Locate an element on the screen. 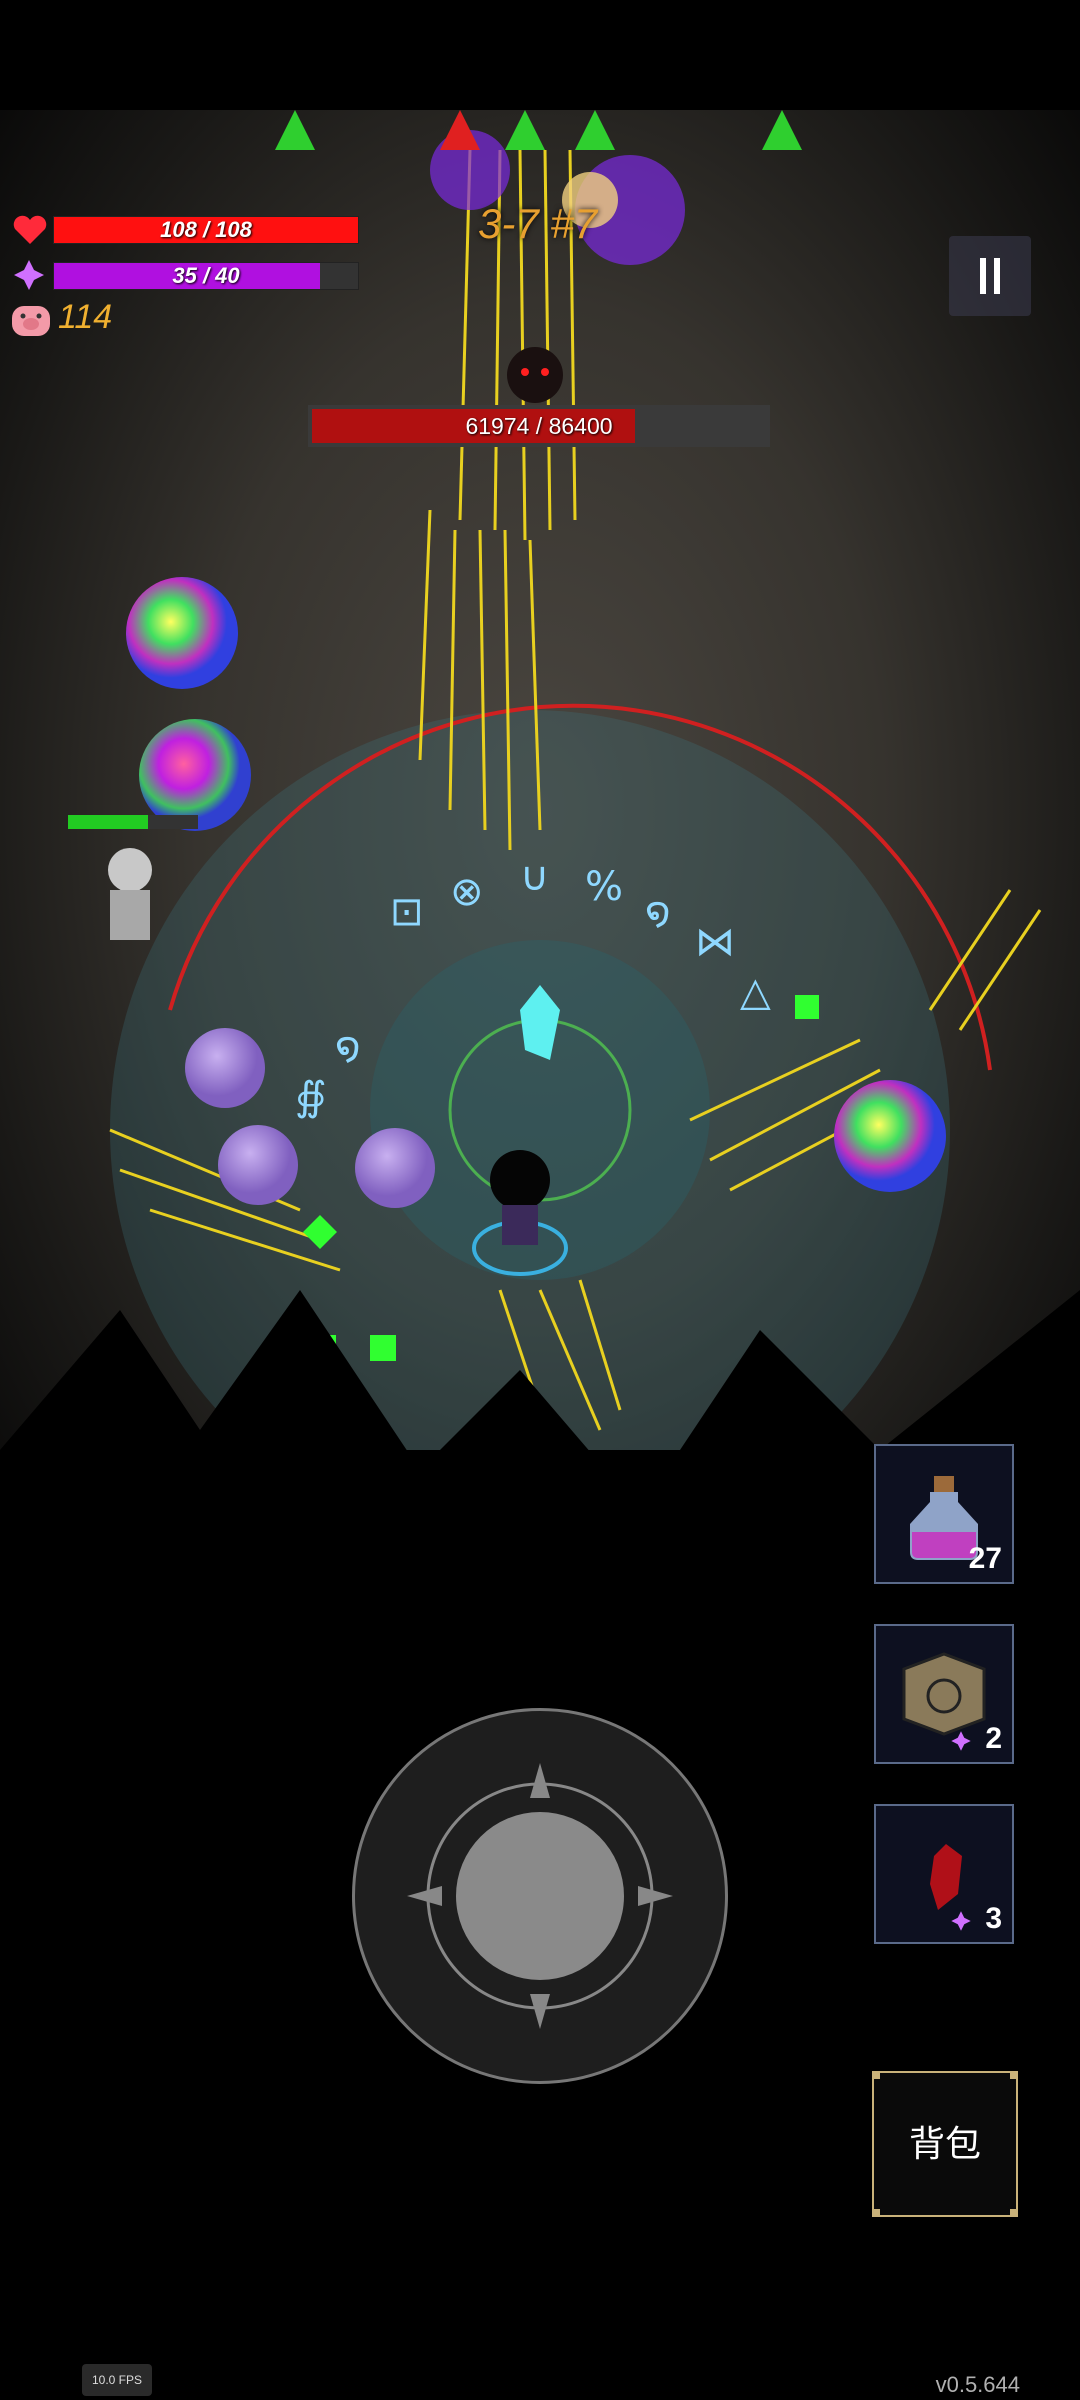  mana-bar: 35 / 40 is located at coordinates (206, 276).